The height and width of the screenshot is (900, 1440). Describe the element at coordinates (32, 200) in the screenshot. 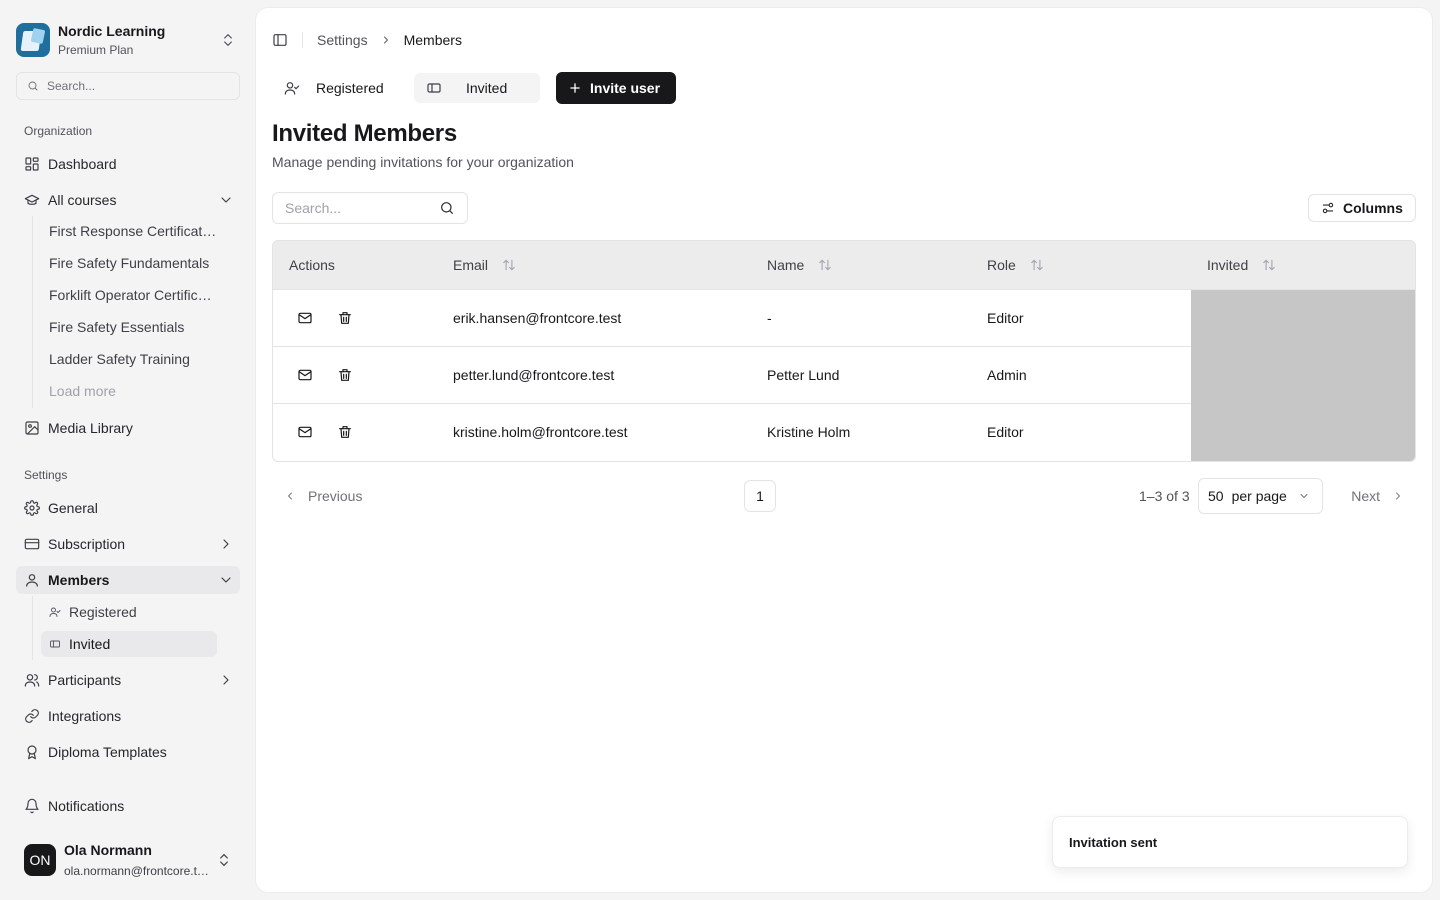

I see `graduation-cap-icon` at that location.